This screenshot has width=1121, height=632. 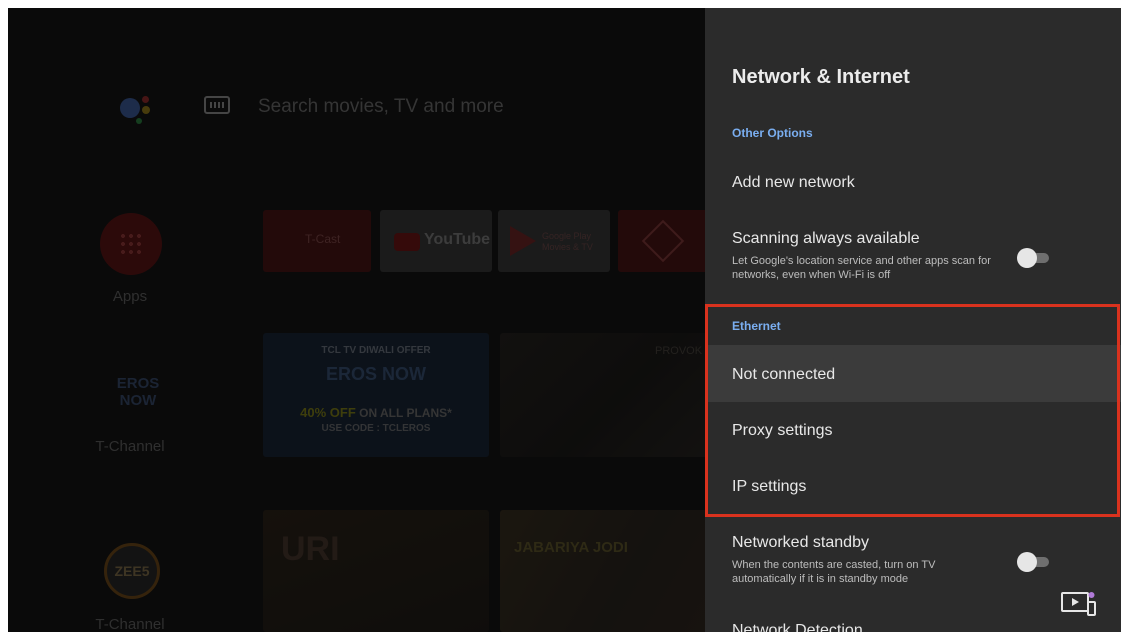 I want to click on panel-title: Network & Internet, so click(x=821, y=77).